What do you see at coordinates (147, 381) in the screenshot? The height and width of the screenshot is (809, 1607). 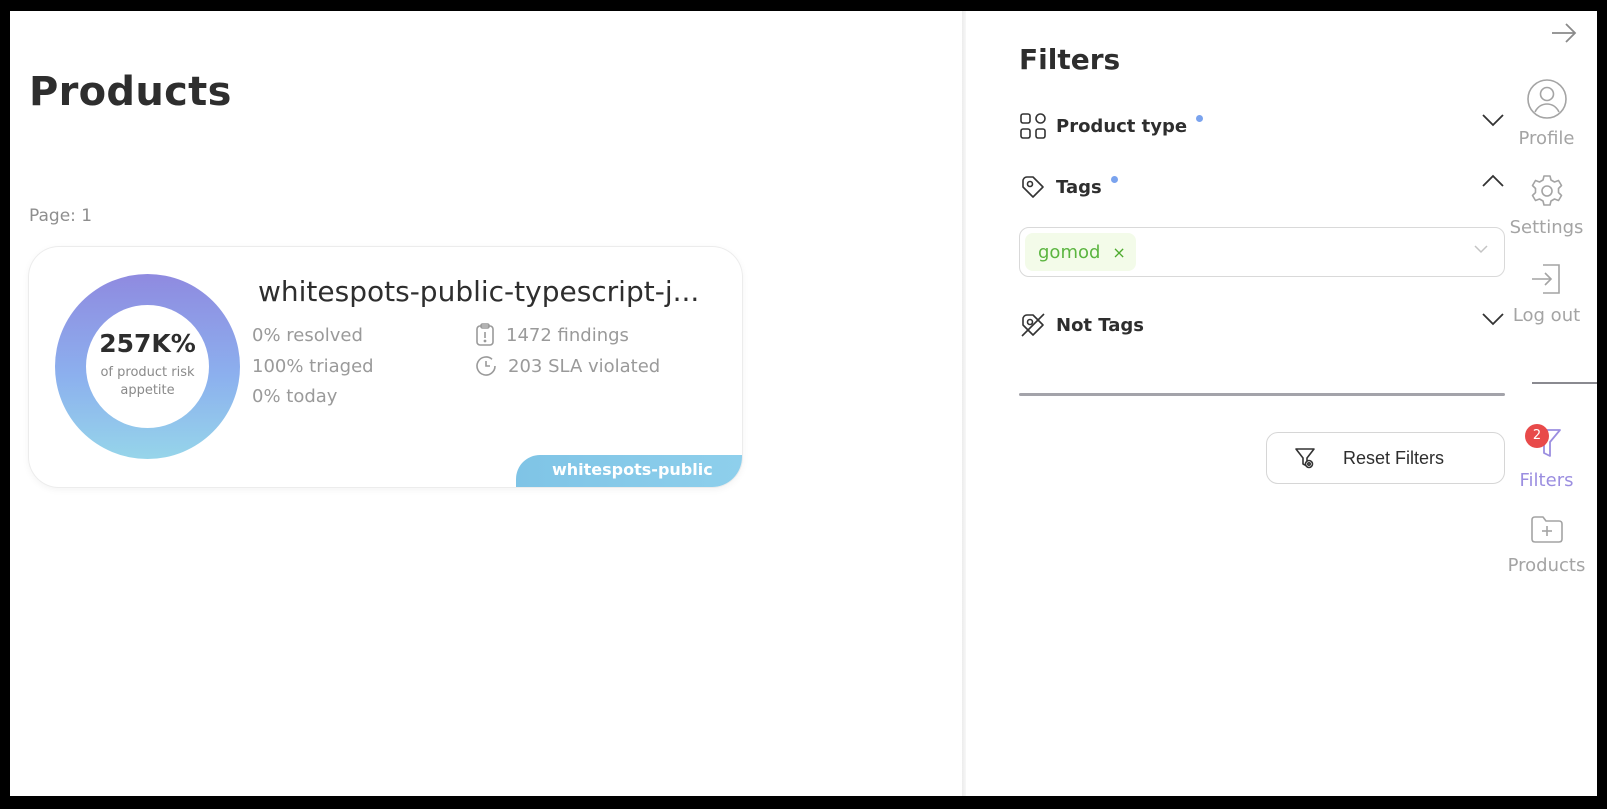 I see `risk-caption: of product risk appetite` at bounding box center [147, 381].